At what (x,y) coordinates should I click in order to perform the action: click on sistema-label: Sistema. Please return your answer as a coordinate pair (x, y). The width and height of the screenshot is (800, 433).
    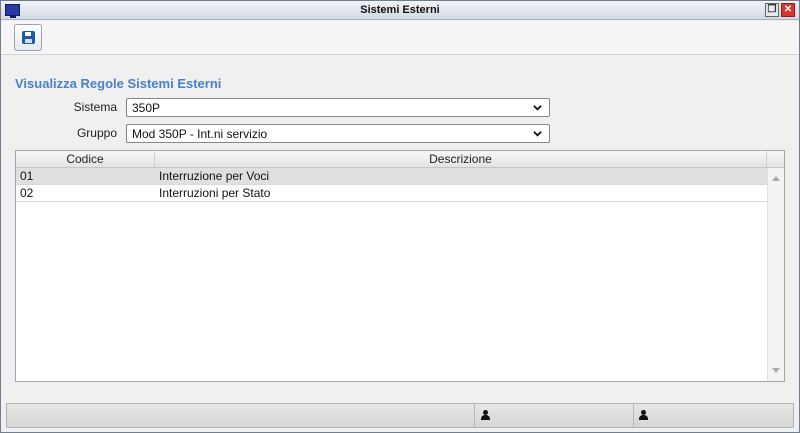
    Looking at the image, I should click on (95, 107).